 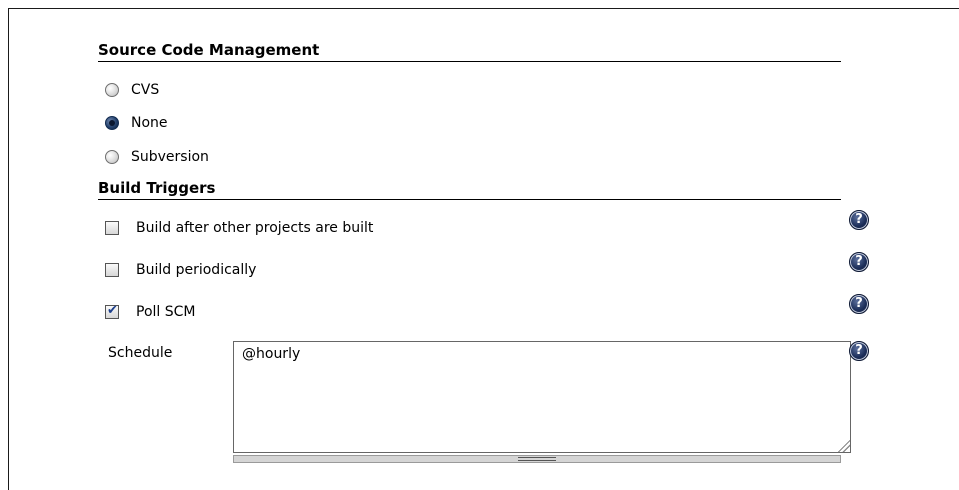 I want to click on textarea-resize-bar, so click(x=537, y=459).